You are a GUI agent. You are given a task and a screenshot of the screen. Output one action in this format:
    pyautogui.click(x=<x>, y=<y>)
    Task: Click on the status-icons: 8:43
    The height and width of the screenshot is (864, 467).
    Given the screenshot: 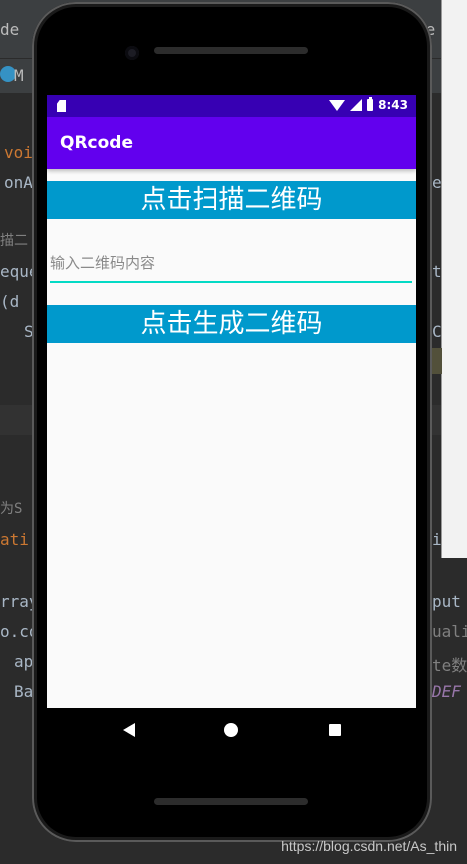 What is the action you would take?
    pyautogui.click(x=368, y=104)
    